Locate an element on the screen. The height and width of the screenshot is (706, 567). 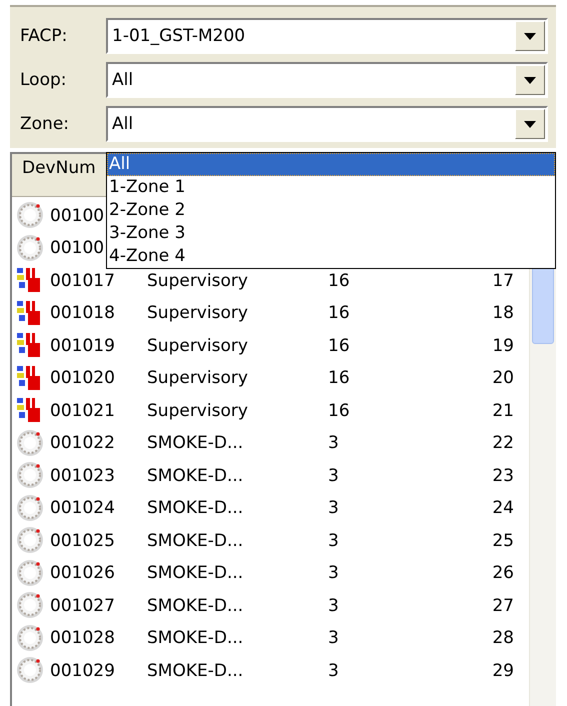
table-cell: 26 is located at coordinates (503, 573).